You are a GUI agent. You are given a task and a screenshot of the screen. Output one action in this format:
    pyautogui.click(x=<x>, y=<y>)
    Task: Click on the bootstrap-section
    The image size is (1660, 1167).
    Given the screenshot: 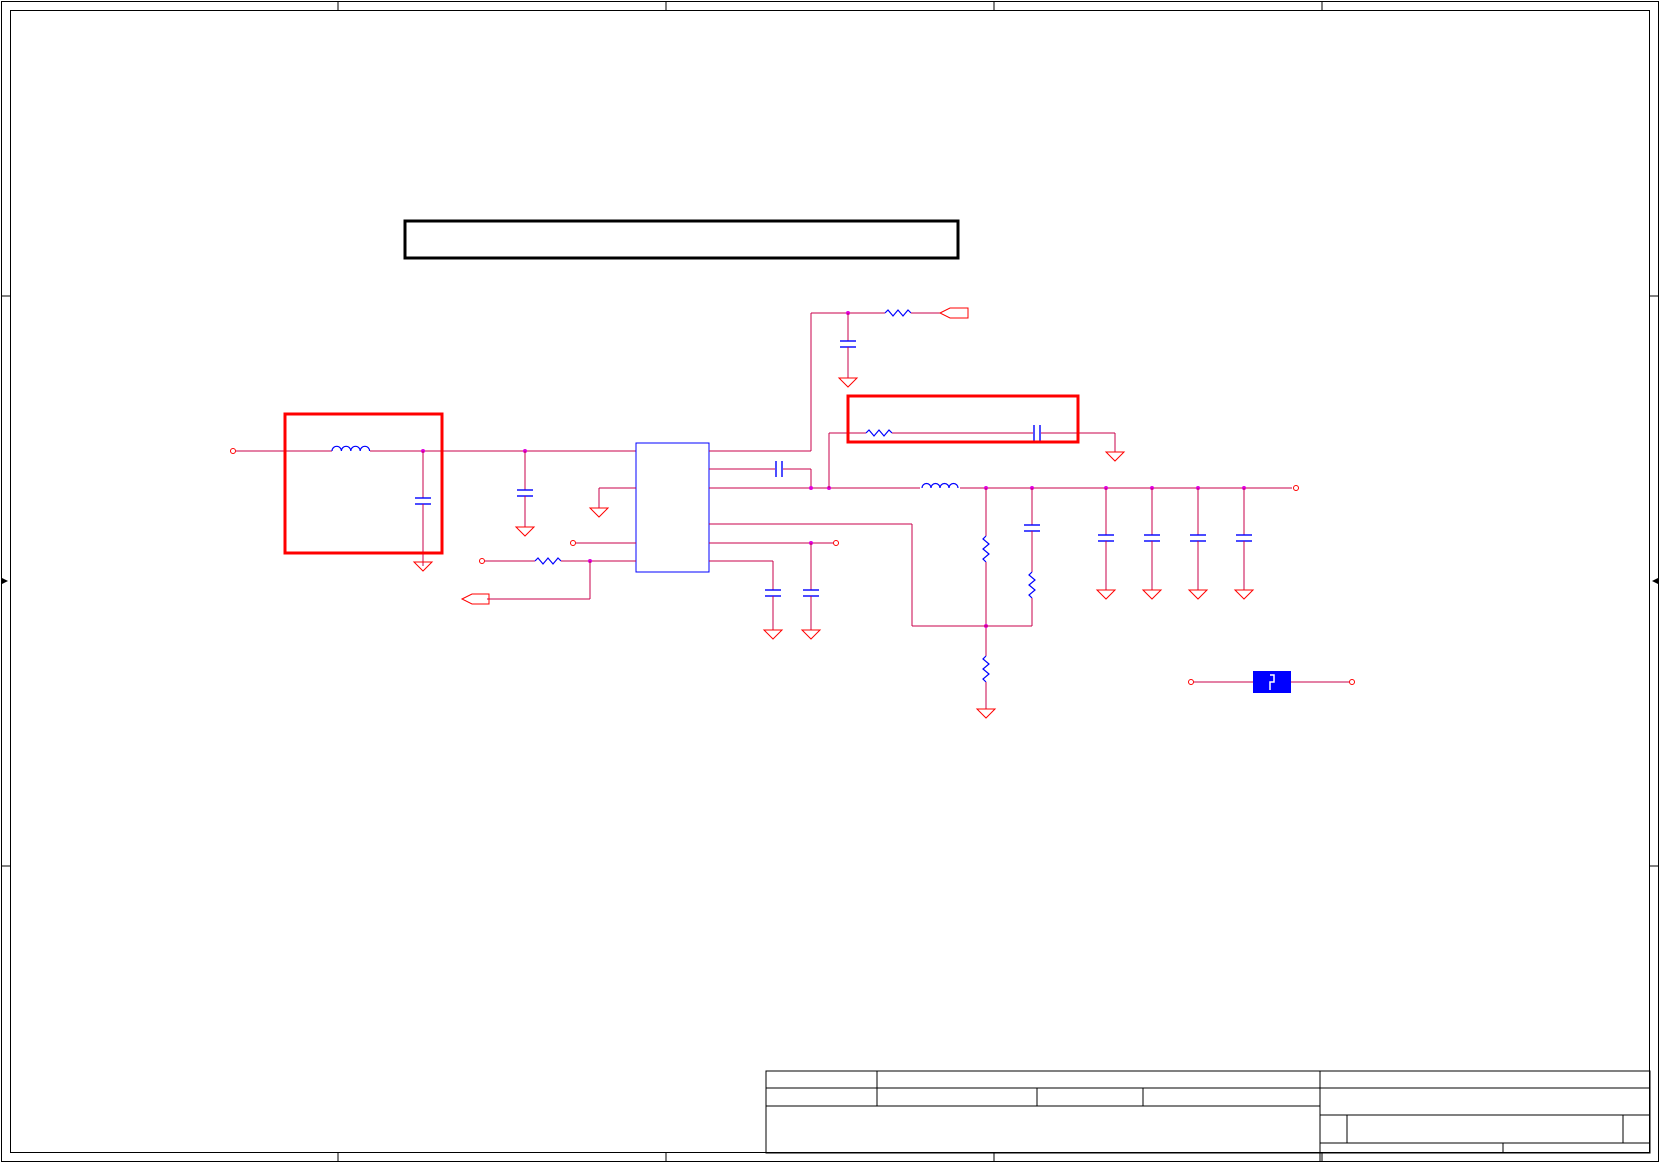 What is the action you would take?
    pyautogui.click(x=761, y=475)
    